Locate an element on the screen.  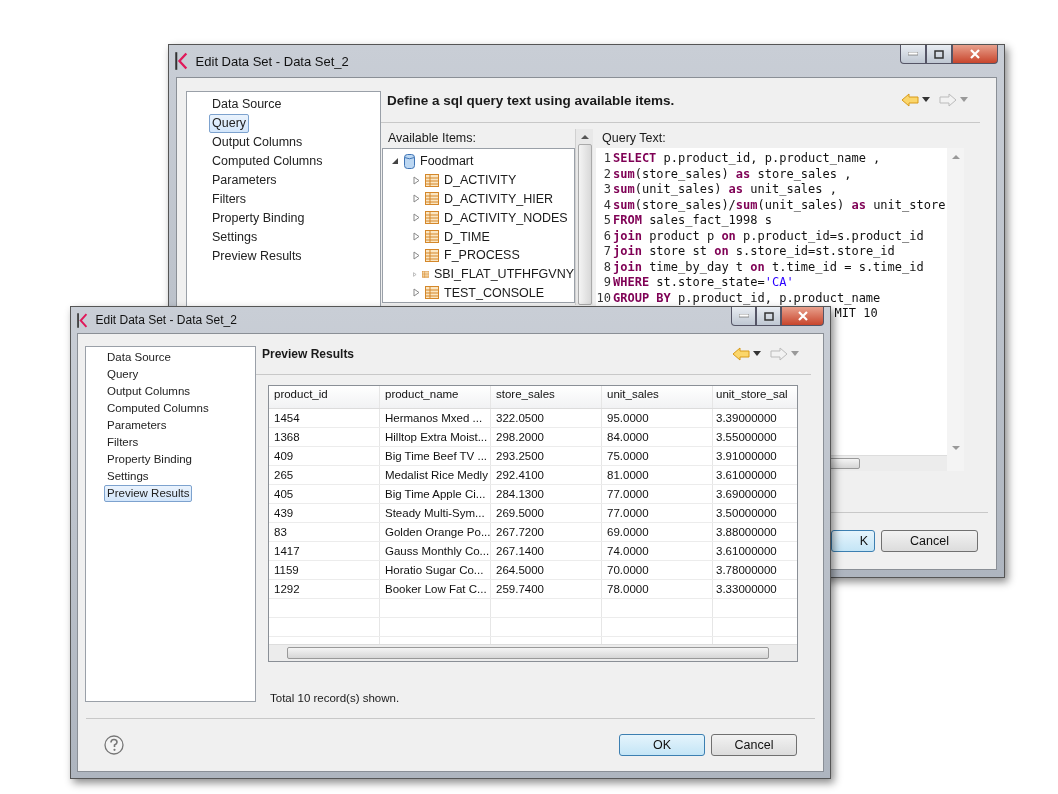
collapse-triangle-icon is located at coordinates (395, 161).